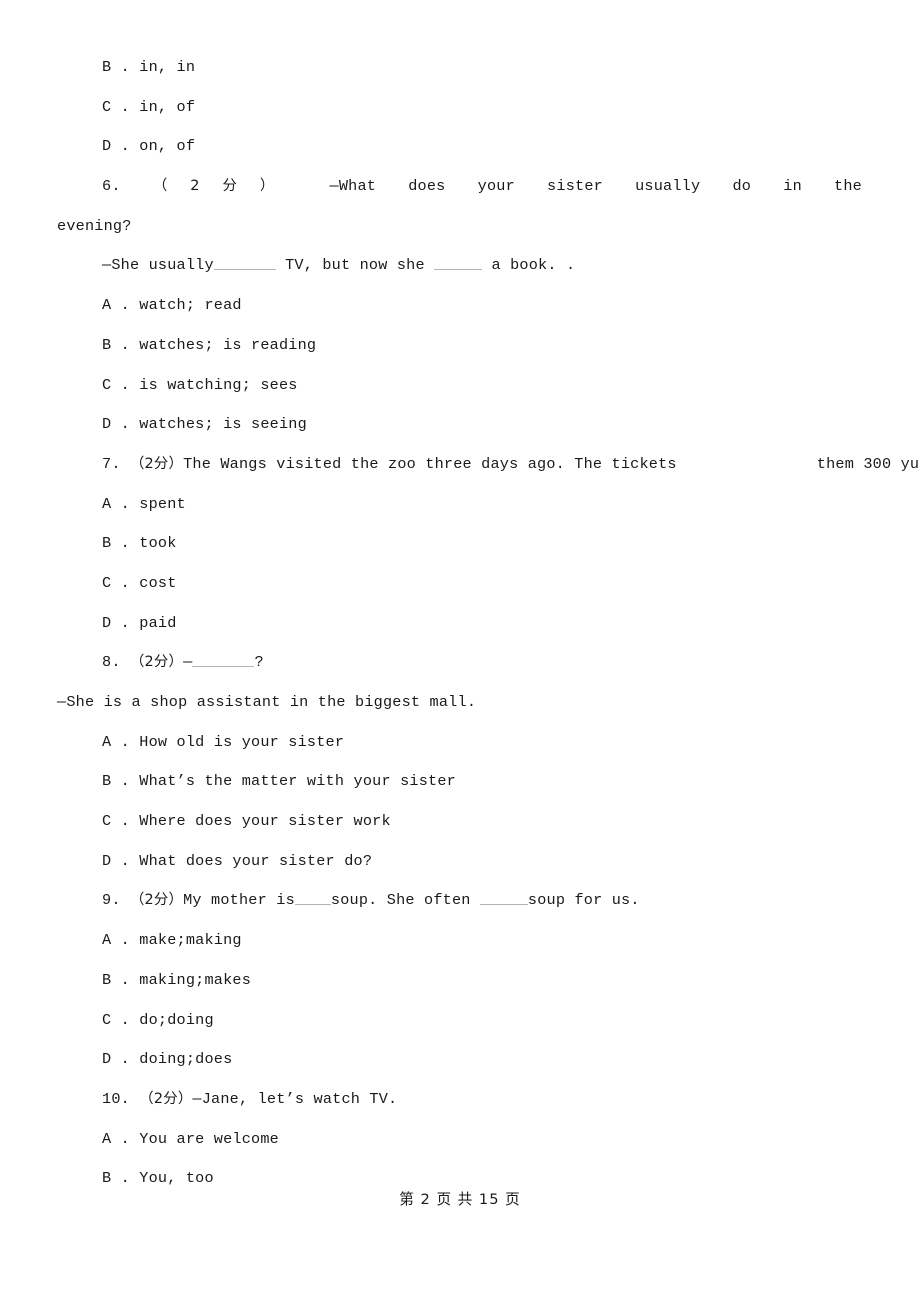  I want to click on question-stem-tail: soup for us., so click(583, 900).